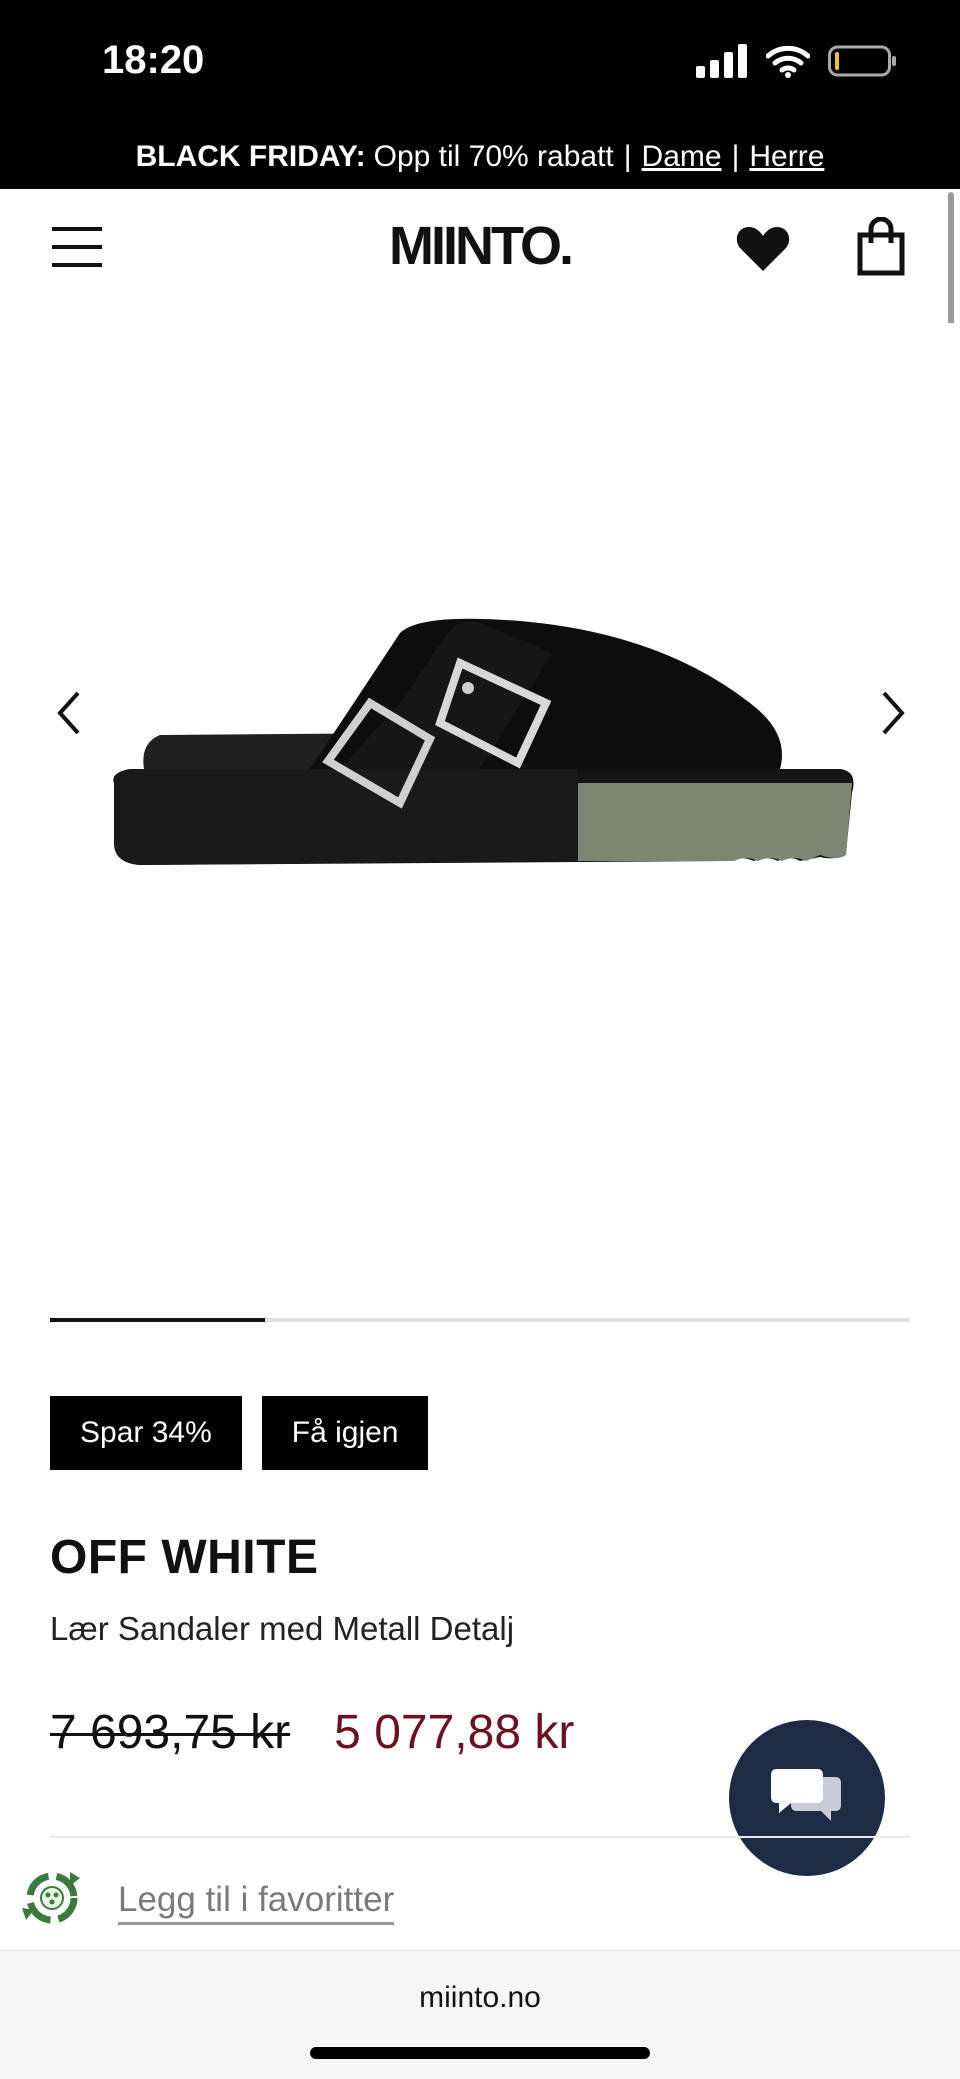 This screenshot has width=960, height=2079. I want to click on gallery-progress-fill, so click(157, 1320).